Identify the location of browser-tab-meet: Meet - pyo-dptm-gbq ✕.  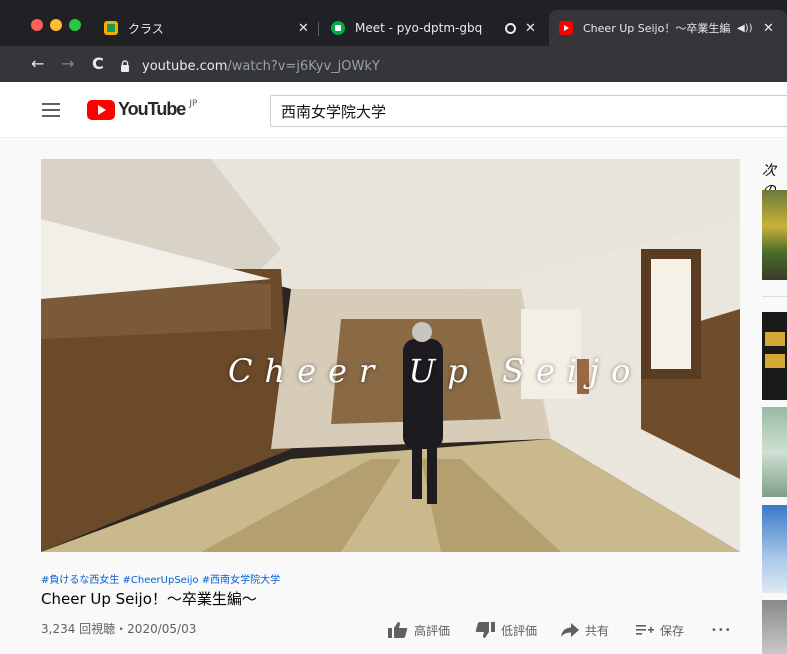
(435, 28).